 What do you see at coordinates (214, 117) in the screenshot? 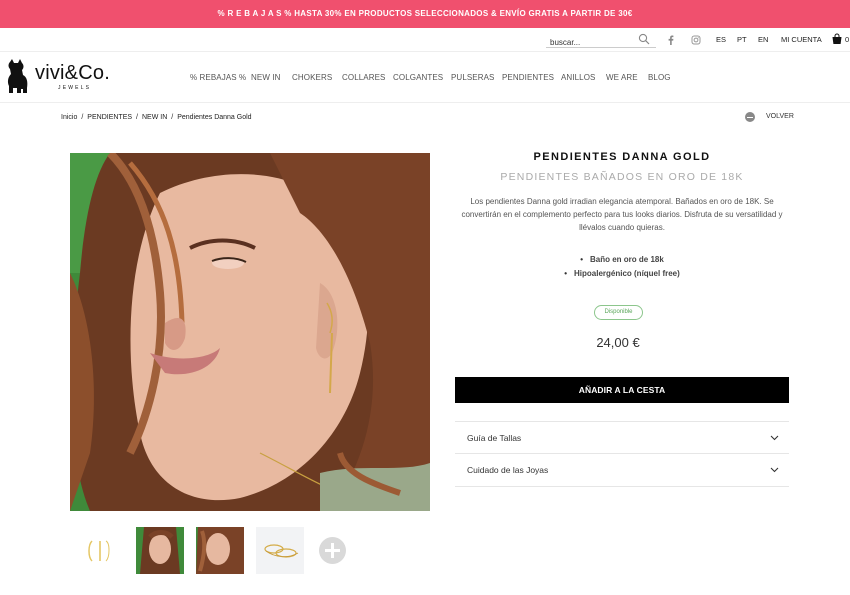
I see `breadcrumb-current: Pendientes Danna Gold` at bounding box center [214, 117].